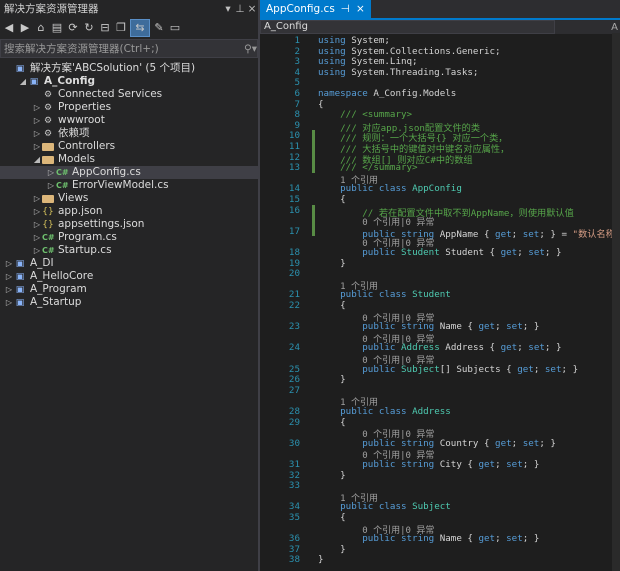 The width and height of the screenshot is (620, 571). Describe the element at coordinates (129, 237) in the screenshot. I see `tree-item: ▷ C# Program.cs` at that location.